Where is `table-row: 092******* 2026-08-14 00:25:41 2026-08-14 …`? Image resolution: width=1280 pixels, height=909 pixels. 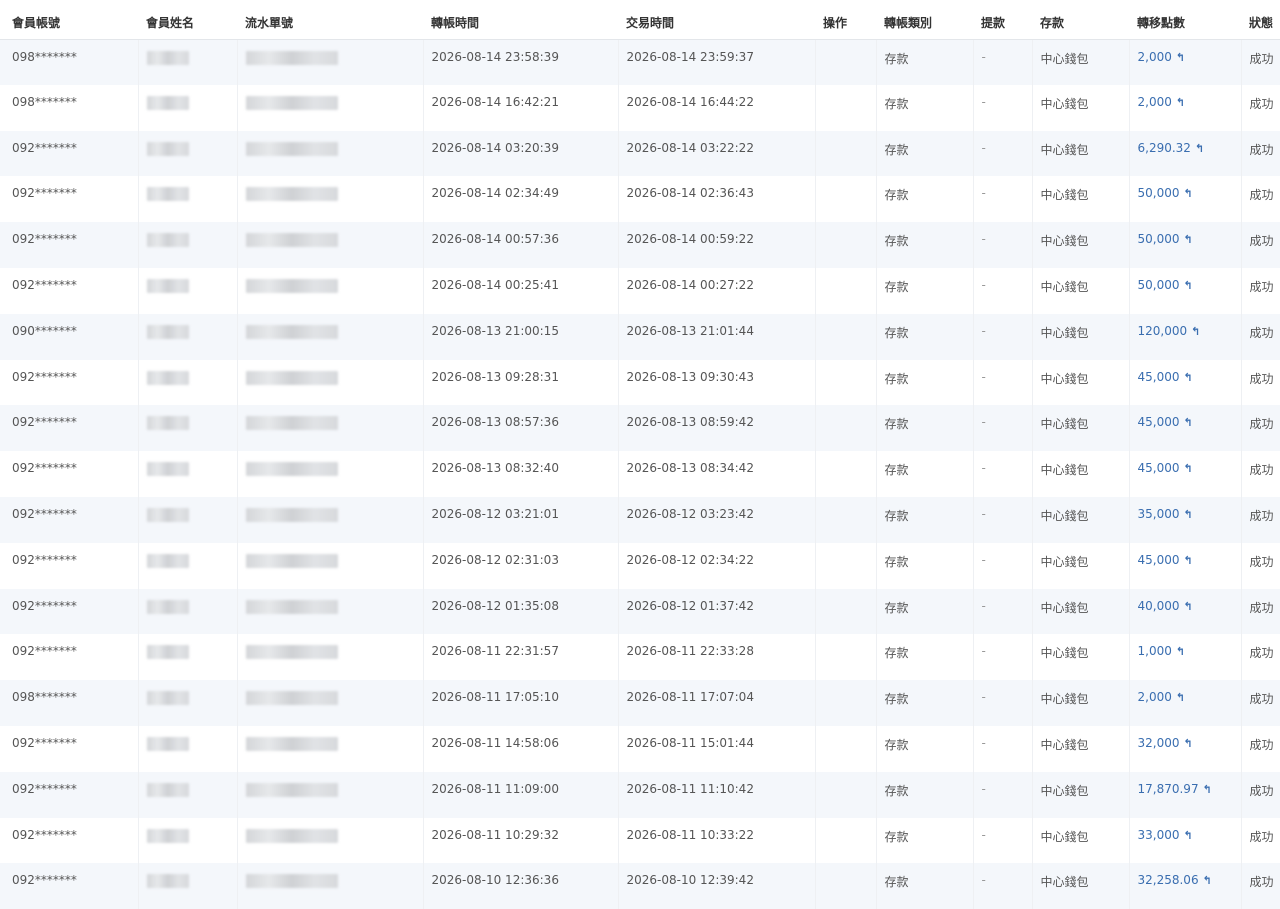 table-row: 092******* 2026-08-14 00:25:41 2026-08-14 … is located at coordinates (640, 290).